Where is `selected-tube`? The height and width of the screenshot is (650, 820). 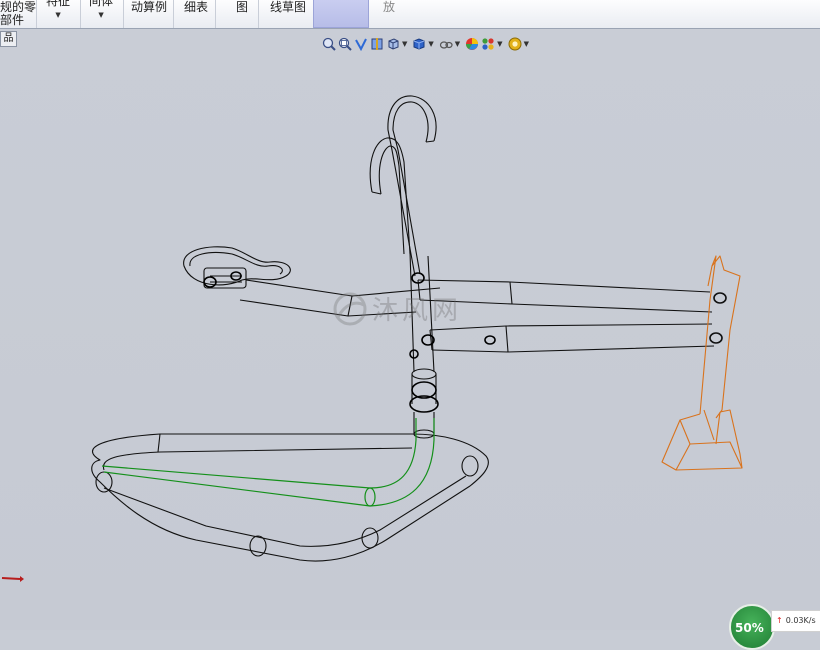 selected-tube is located at coordinates (268, 462).